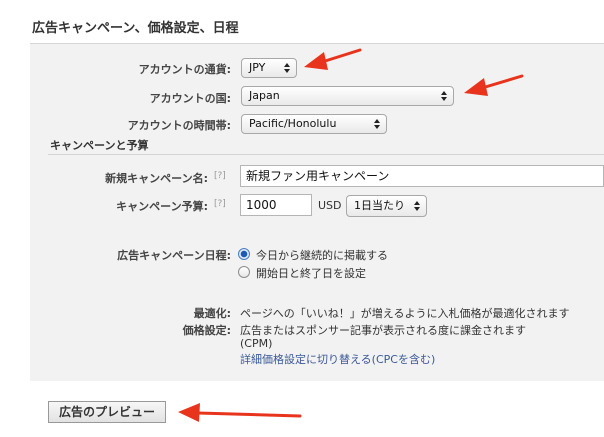 This screenshot has height=437, width=604. What do you see at coordinates (311, 273) in the screenshot?
I see `schedule-range-label: 開始日と終了日を設定` at bounding box center [311, 273].